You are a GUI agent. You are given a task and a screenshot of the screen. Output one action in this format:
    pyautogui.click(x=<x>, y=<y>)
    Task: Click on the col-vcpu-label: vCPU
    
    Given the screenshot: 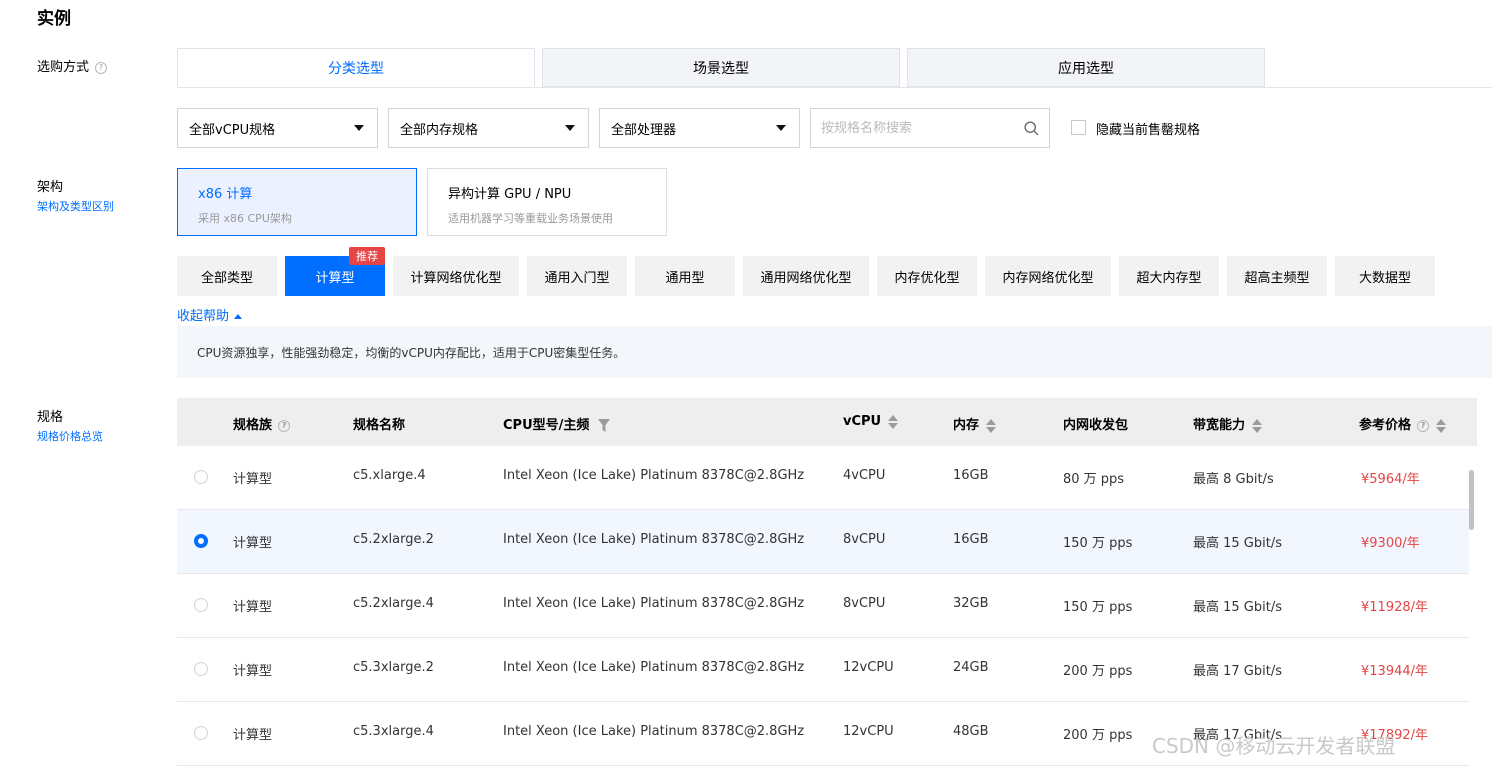 What is the action you would take?
    pyautogui.click(x=862, y=421)
    